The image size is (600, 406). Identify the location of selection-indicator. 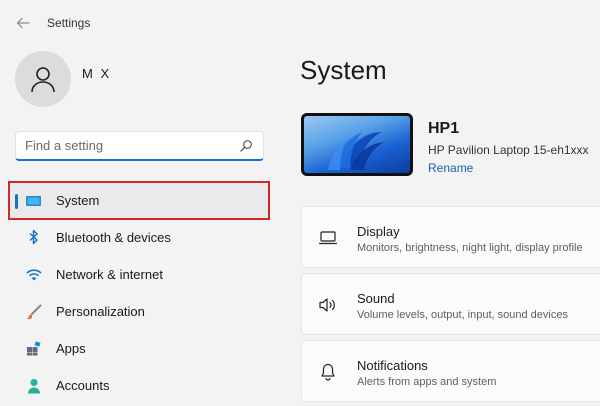
(16, 201).